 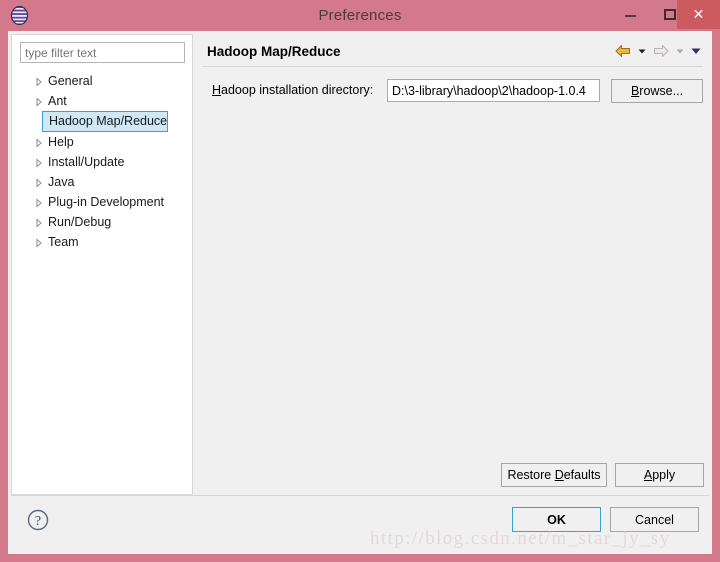 I want to click on back-arrow-icon, so click(x=623, y=51).